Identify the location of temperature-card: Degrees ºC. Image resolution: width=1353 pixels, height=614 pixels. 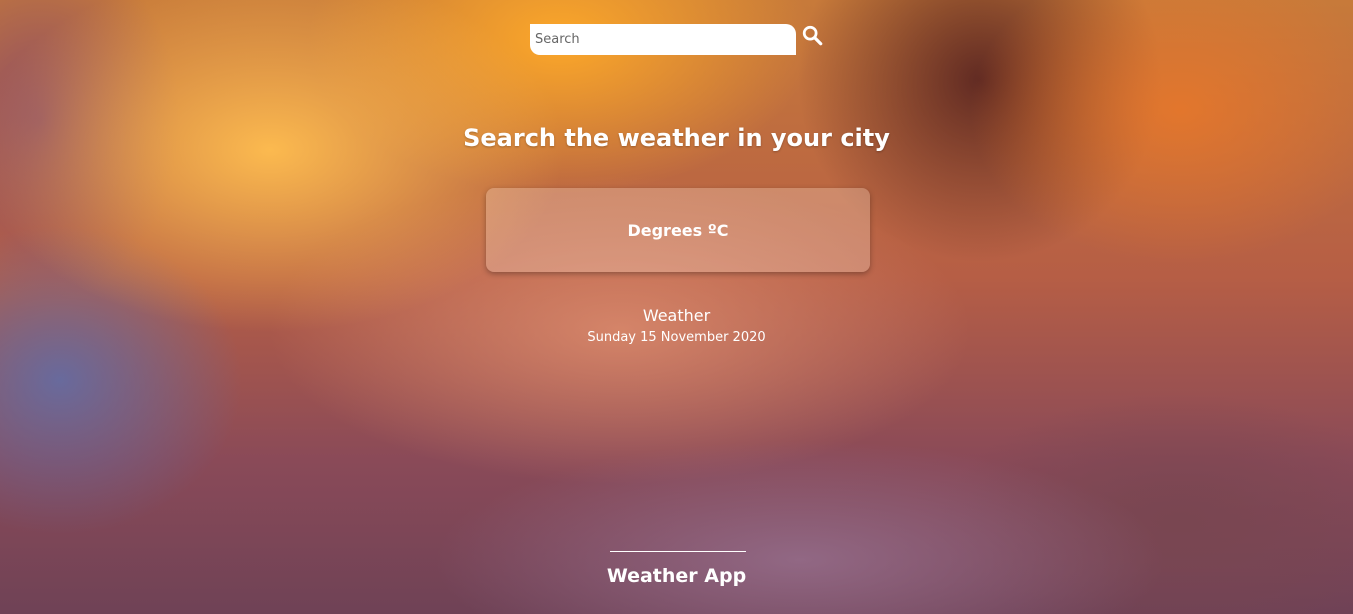
(678, 230).